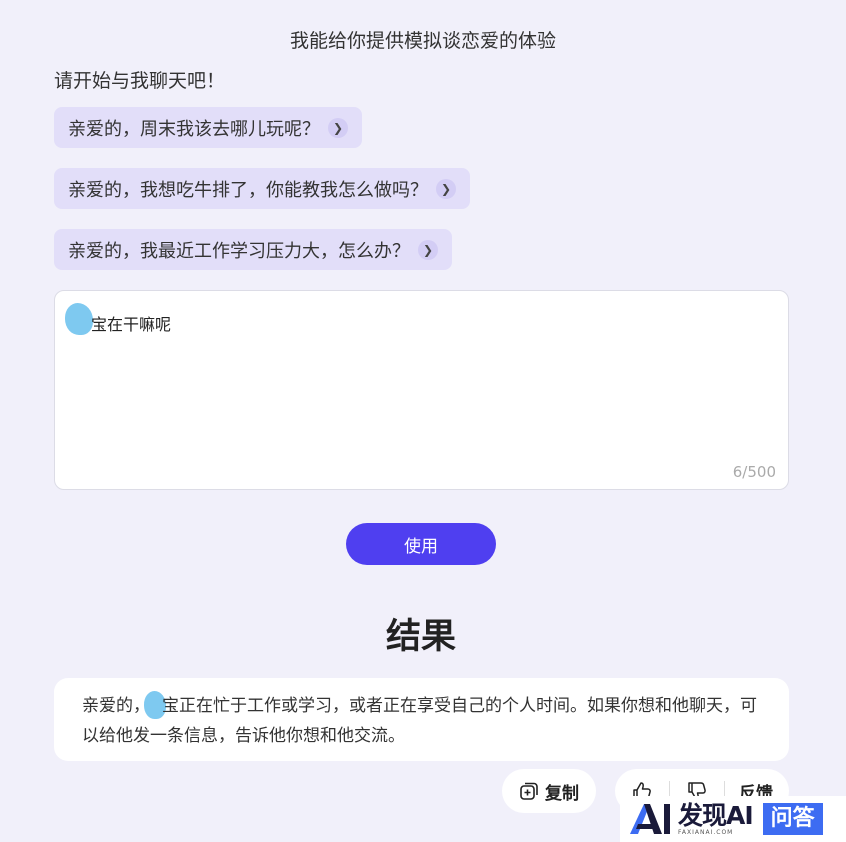 Image resolution: width=846 pixels, height=842 pixels. What do you see at coordinates (706, 832) in the screenshot?
I see `watermark-domain: FAXIANAI.COM` at bounding box center [706, 832].